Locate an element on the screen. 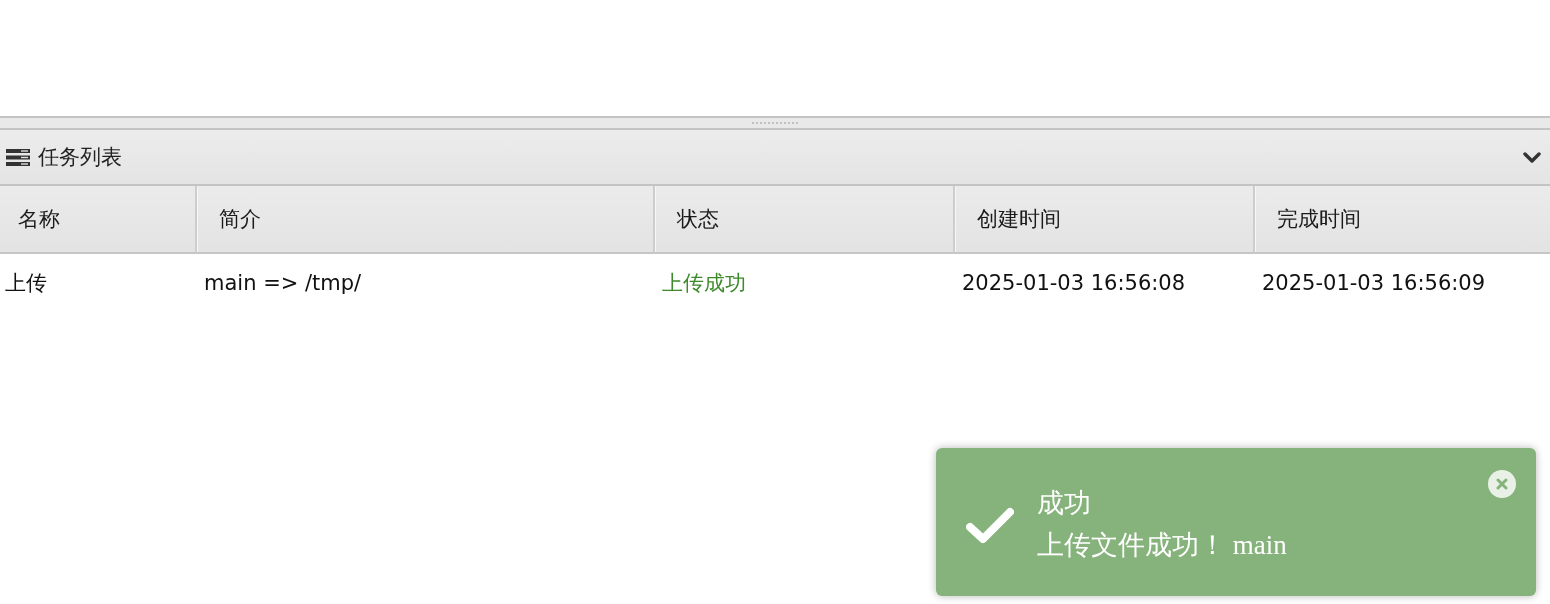 The width and height of the screenshot is (1550, 604). panel-title: 任务列表 is located at coordinates (80, 157).